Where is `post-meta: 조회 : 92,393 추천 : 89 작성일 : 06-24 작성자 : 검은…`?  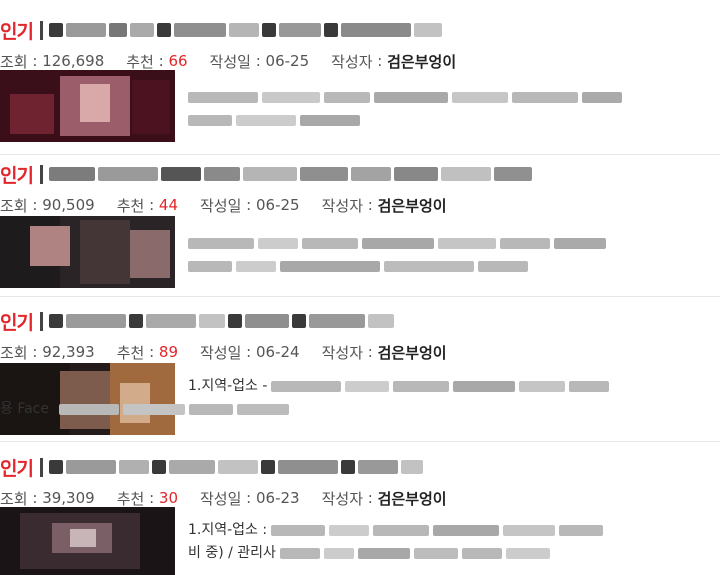
post-meta: 조회 : 92,393 추천 : 89 작성일 : 06-24 작성자 : 검은… is located at coordinates (223, 352).